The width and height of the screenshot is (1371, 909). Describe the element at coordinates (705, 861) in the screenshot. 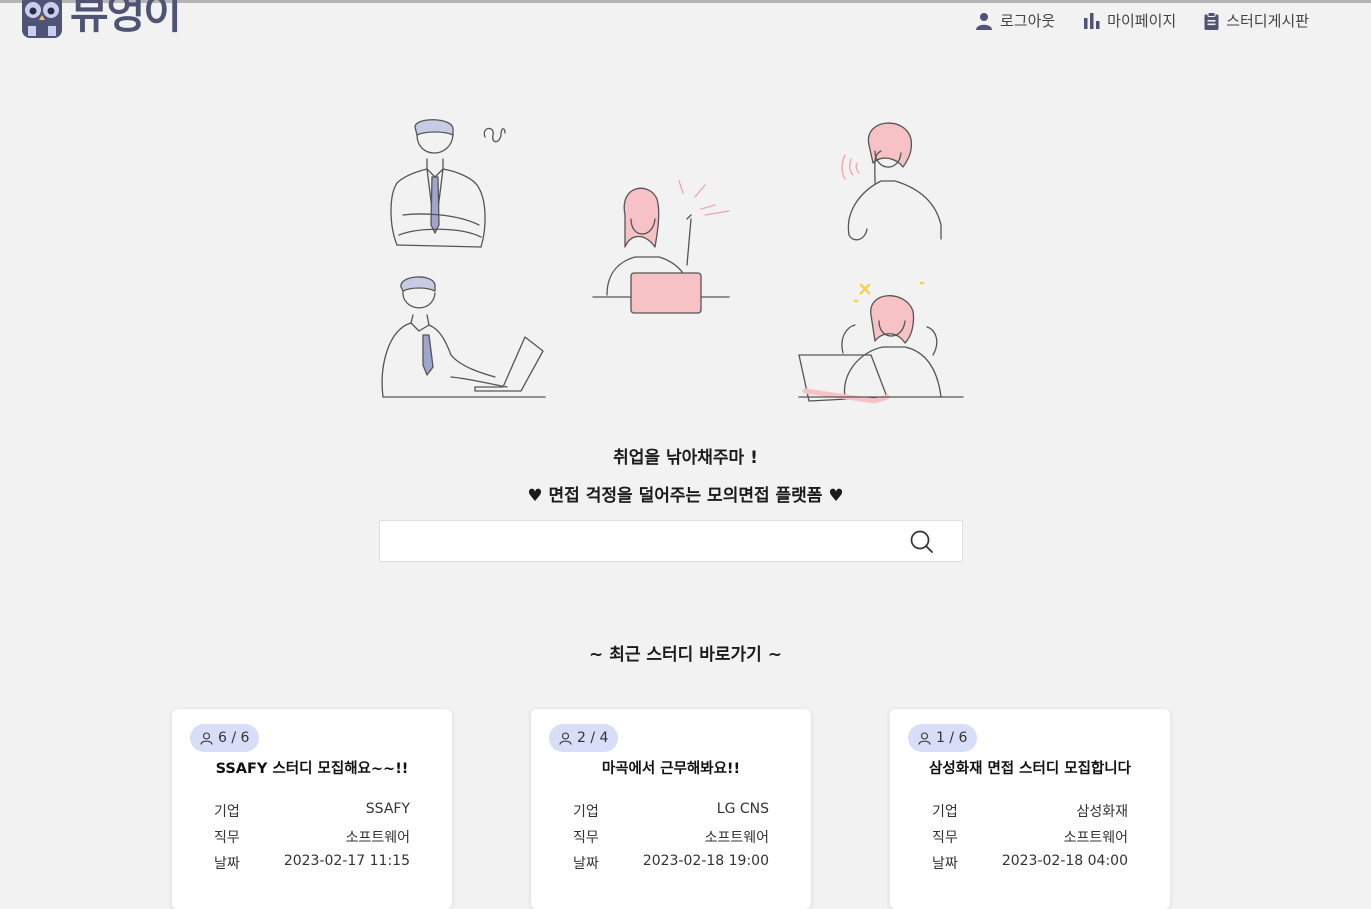

I see `date-value: 2023-02-18 19:00` at that location.